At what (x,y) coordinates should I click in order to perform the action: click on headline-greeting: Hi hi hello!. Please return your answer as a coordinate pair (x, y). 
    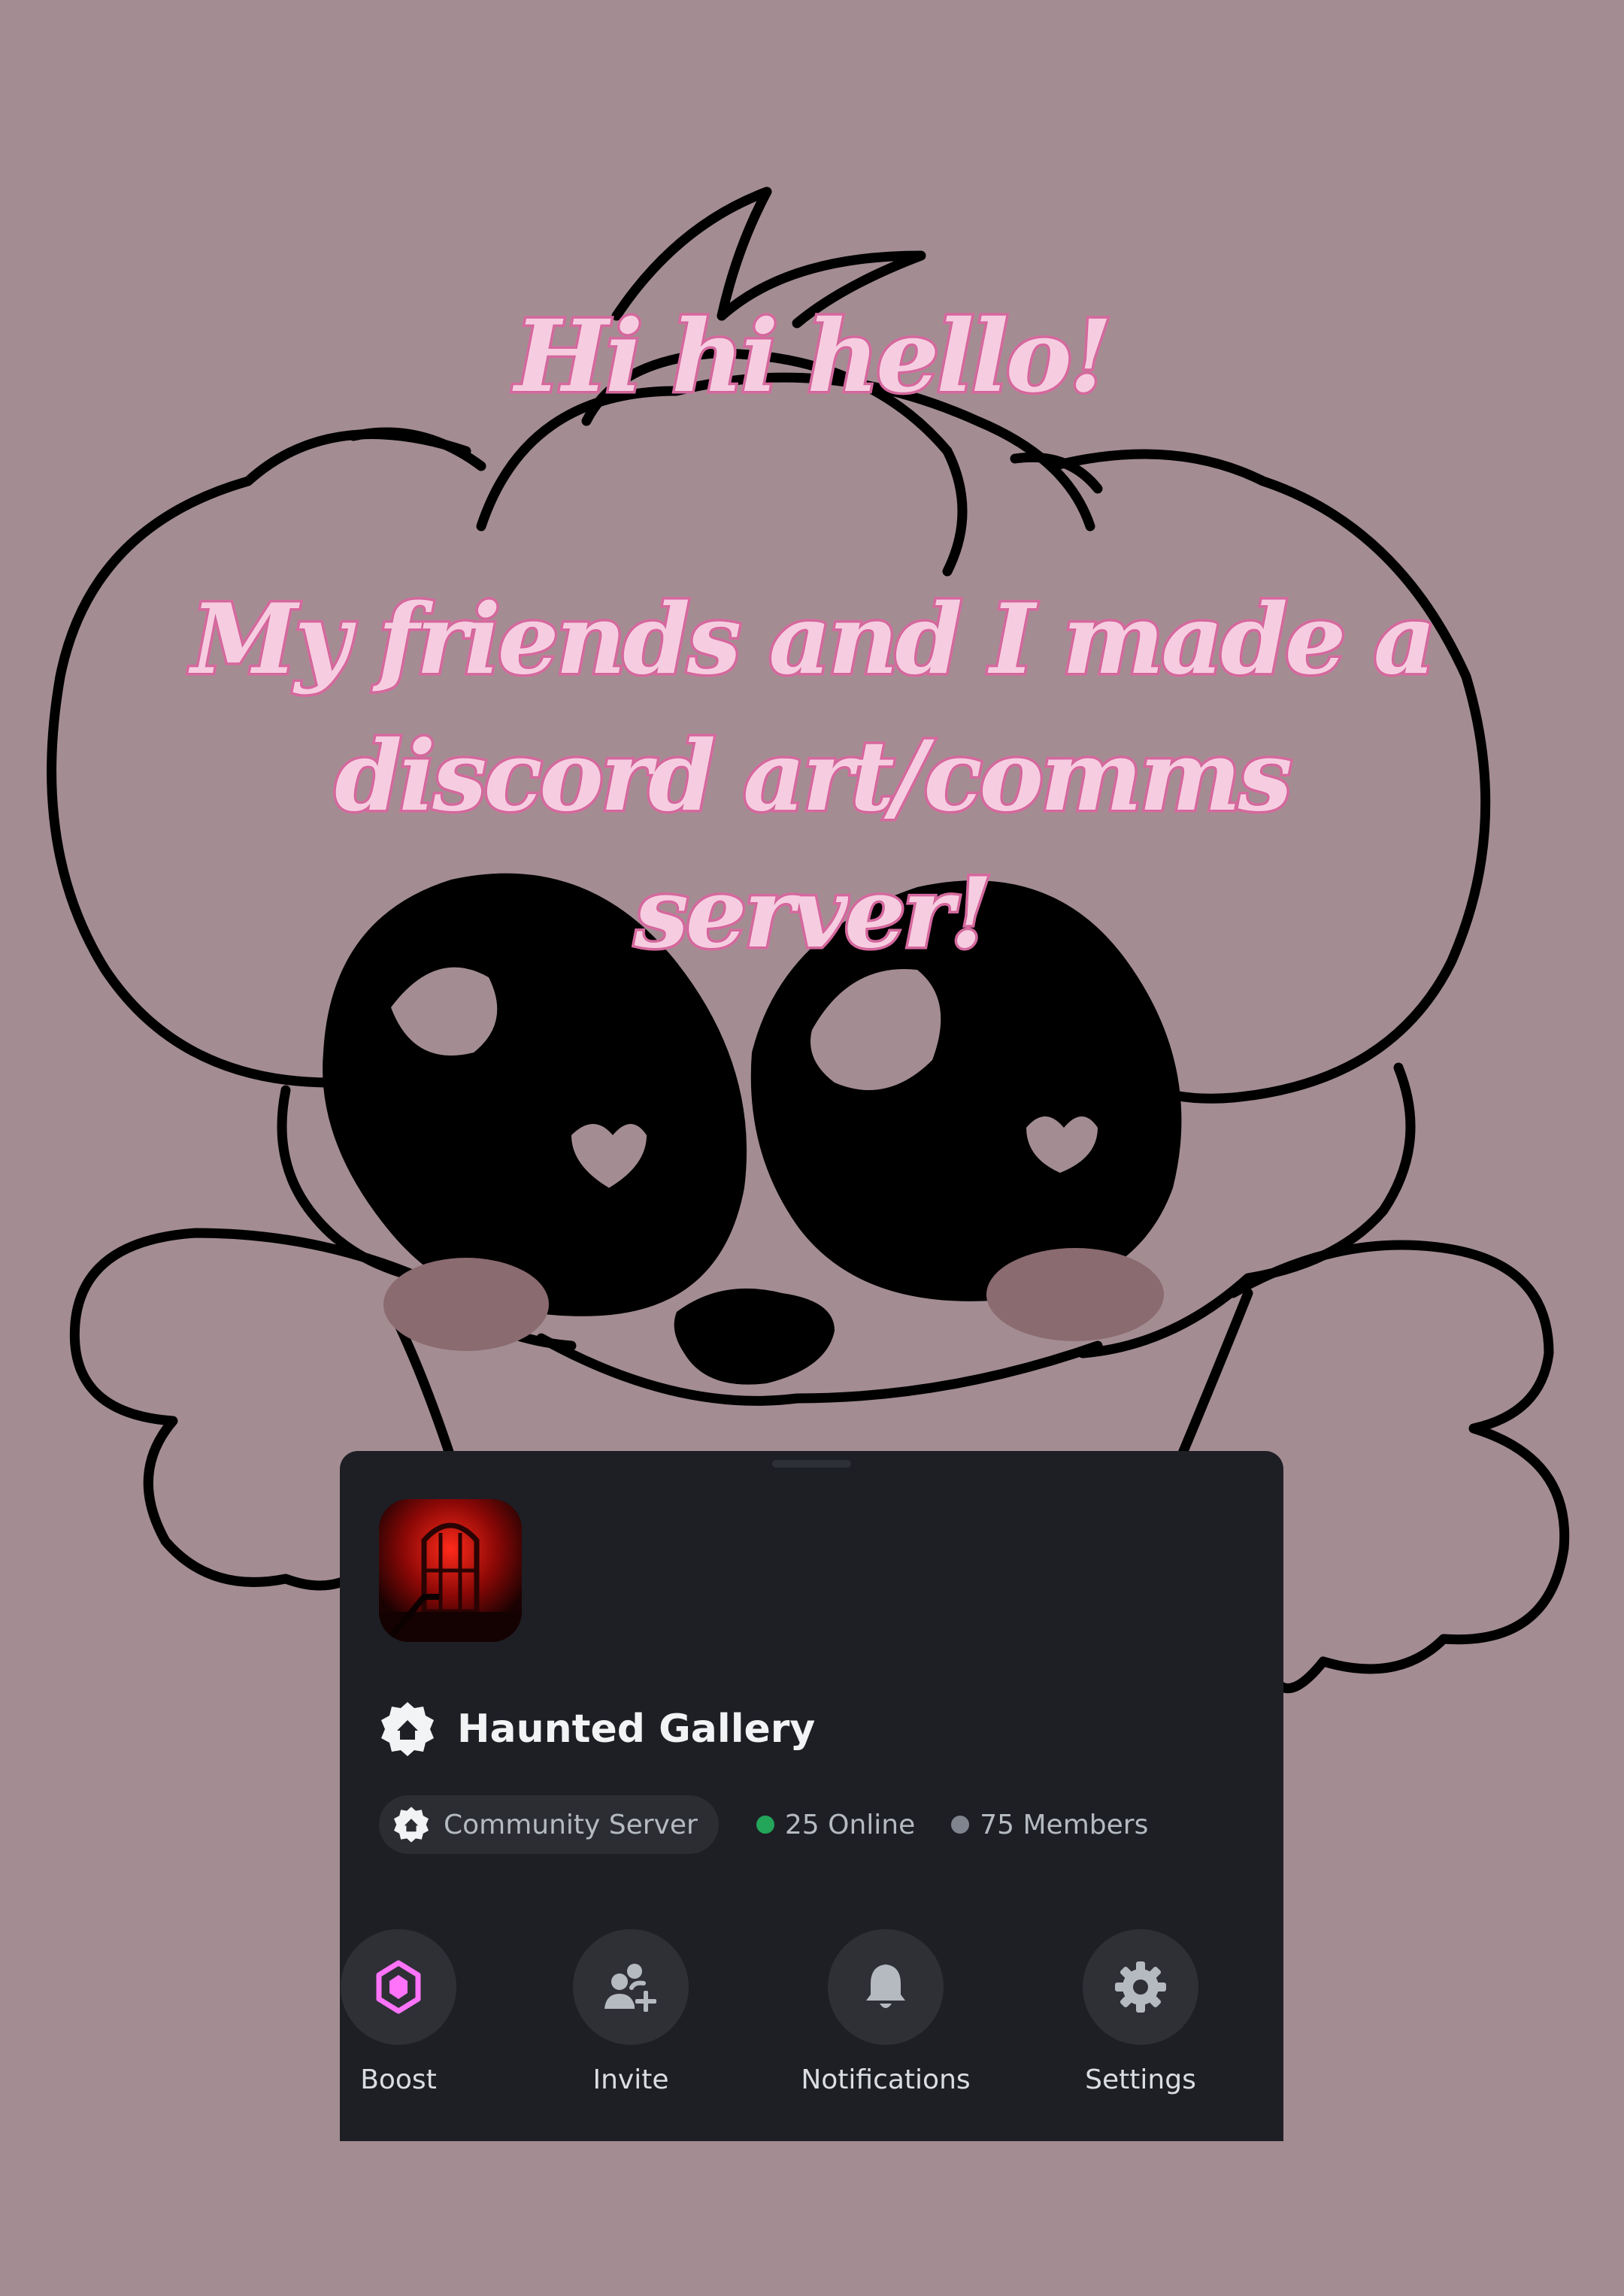
    Looking at the image, I should click on (813, 357).